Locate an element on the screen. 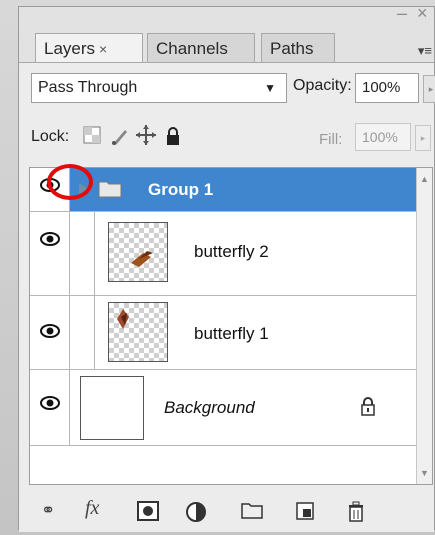  chevron-down-icon: ▼ is located at coordinates (270, 88).